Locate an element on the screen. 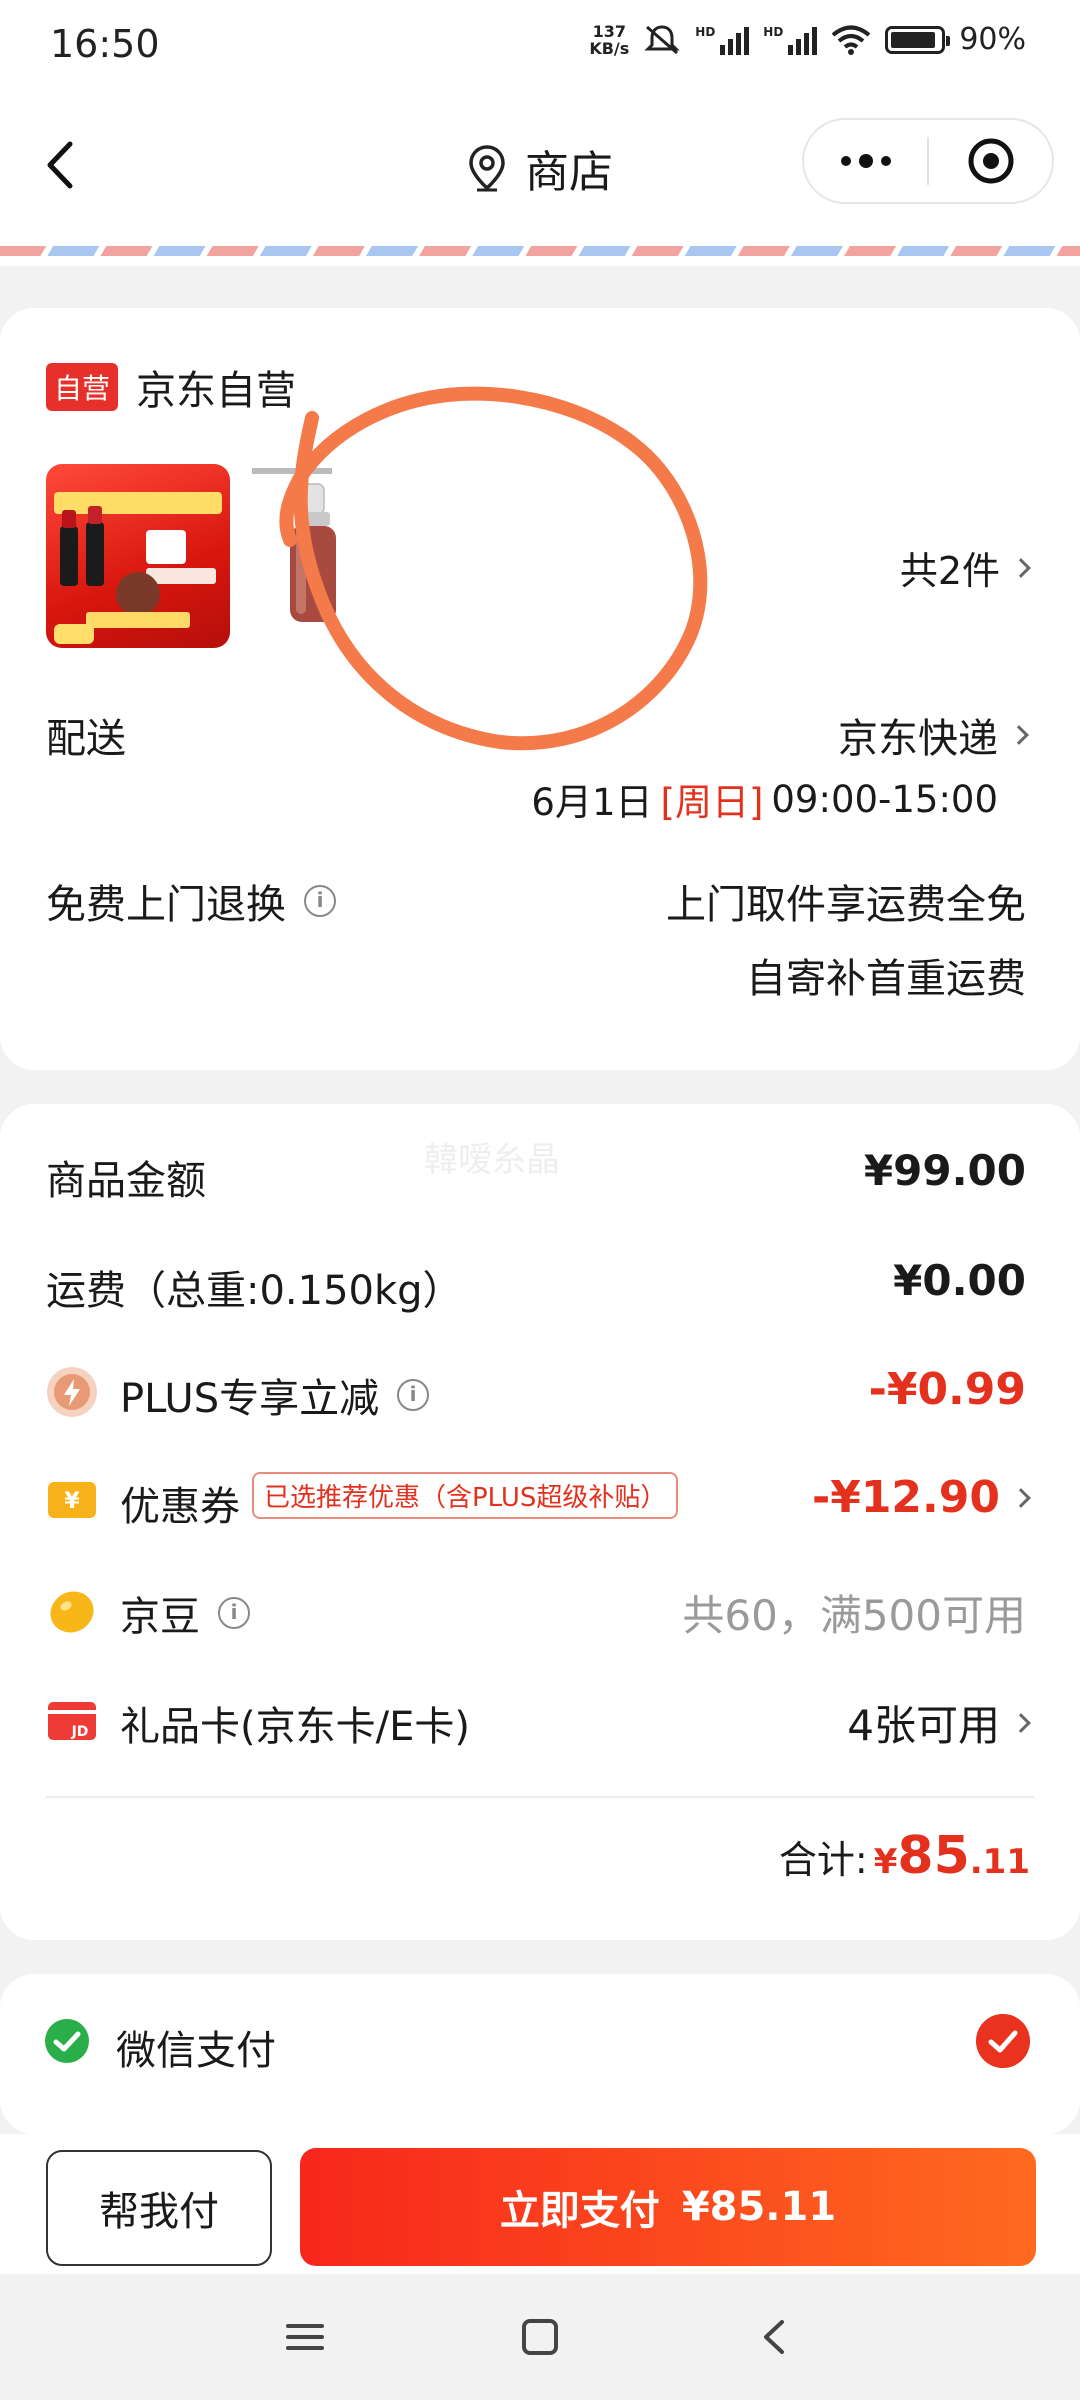 This screenshot has width=1080, height=2400. system-nav-bar is located at coordinates (540, 2337).